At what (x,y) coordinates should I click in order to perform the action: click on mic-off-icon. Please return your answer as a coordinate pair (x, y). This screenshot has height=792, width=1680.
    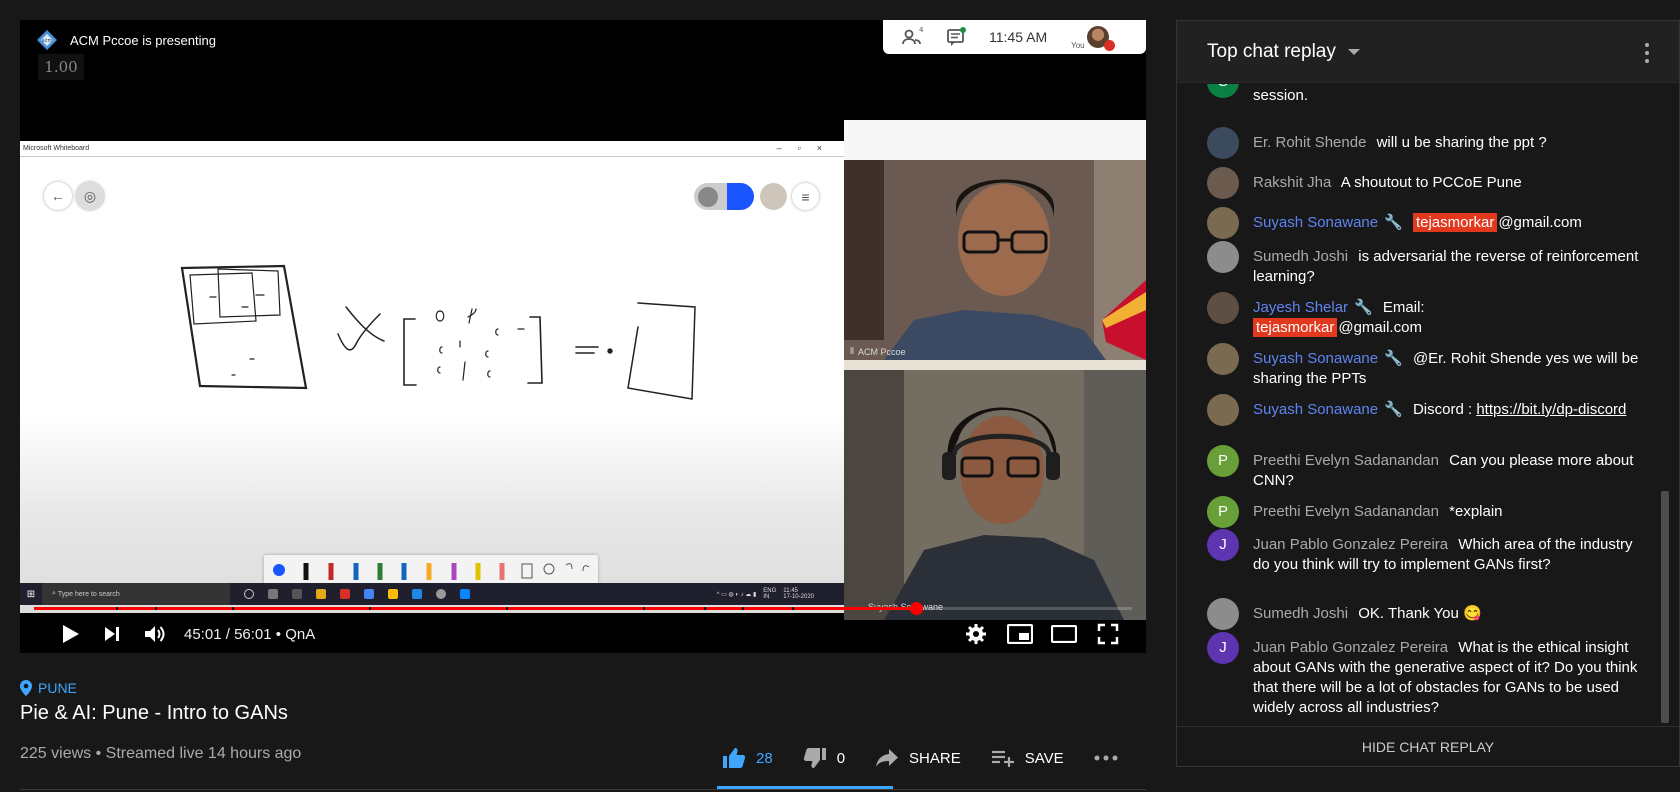
    Looking at the image, I should click on (1109, 45).